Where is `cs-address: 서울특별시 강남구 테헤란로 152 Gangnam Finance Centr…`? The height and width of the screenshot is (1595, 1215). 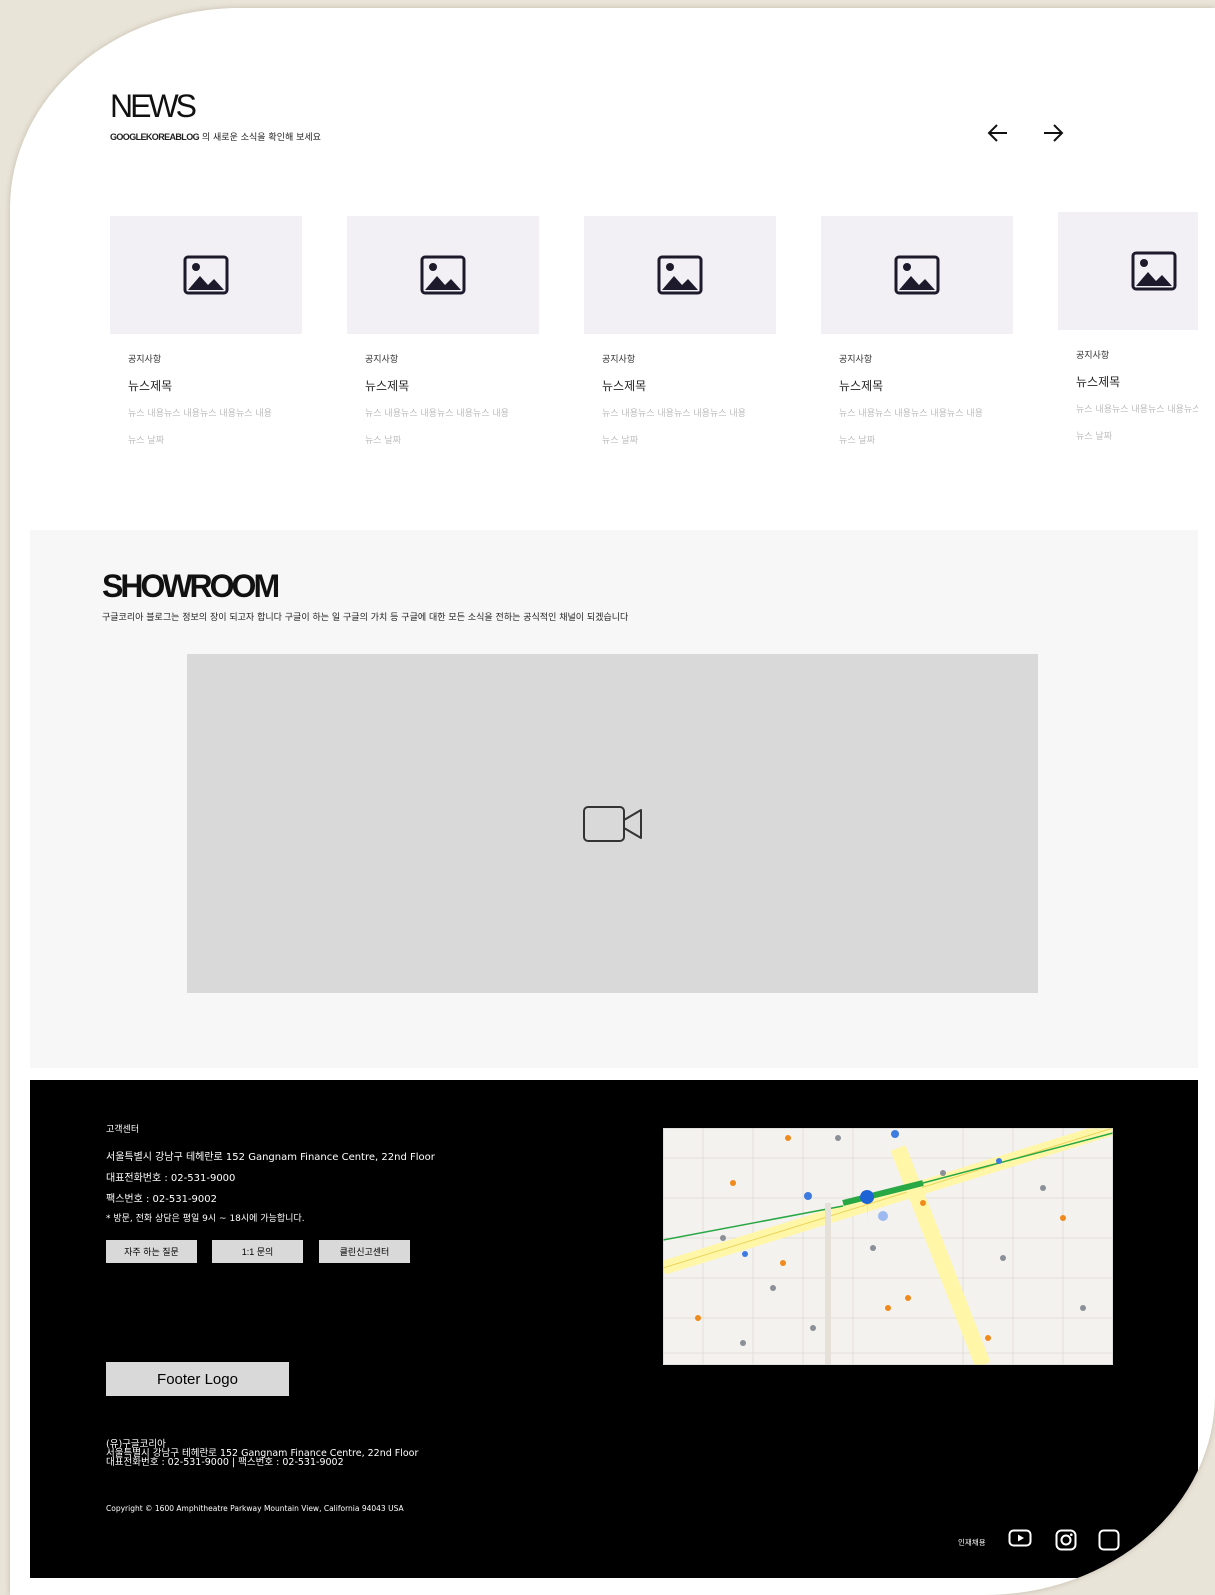 cs-address: 서울특별시 강남구 테헤란로 152 Gangnam Finance Centr… is located at coordinates (270, 1157).